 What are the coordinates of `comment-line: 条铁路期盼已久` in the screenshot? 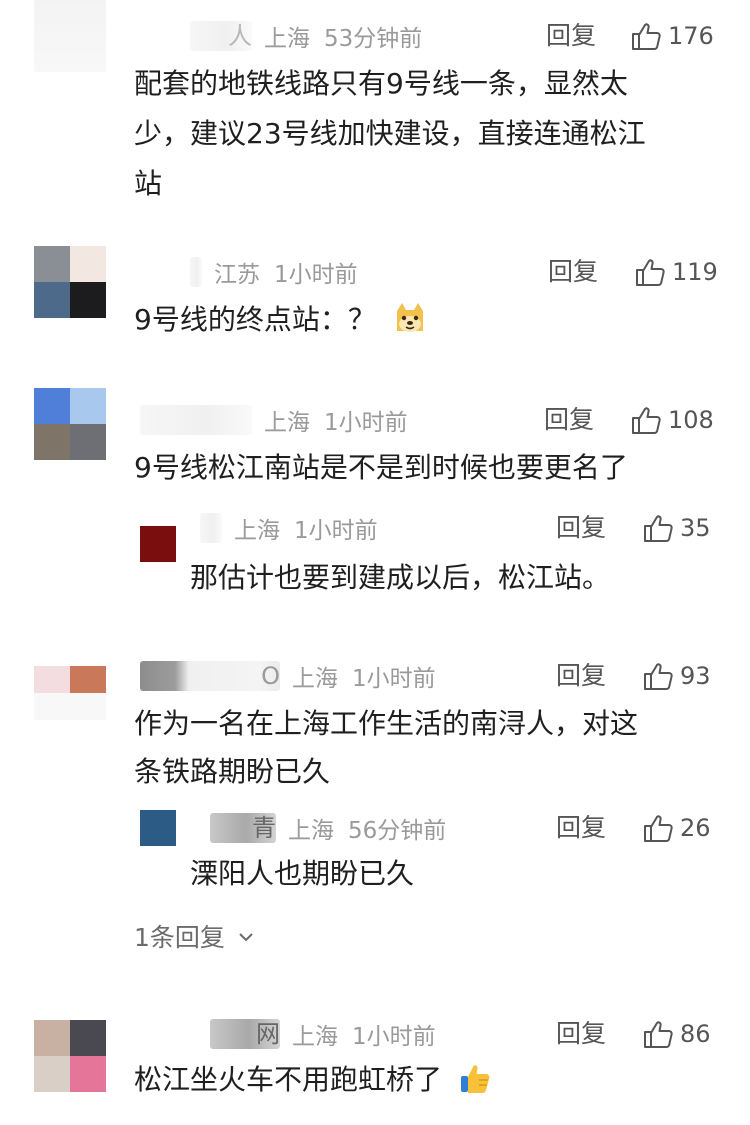 It's located at (232, 771).